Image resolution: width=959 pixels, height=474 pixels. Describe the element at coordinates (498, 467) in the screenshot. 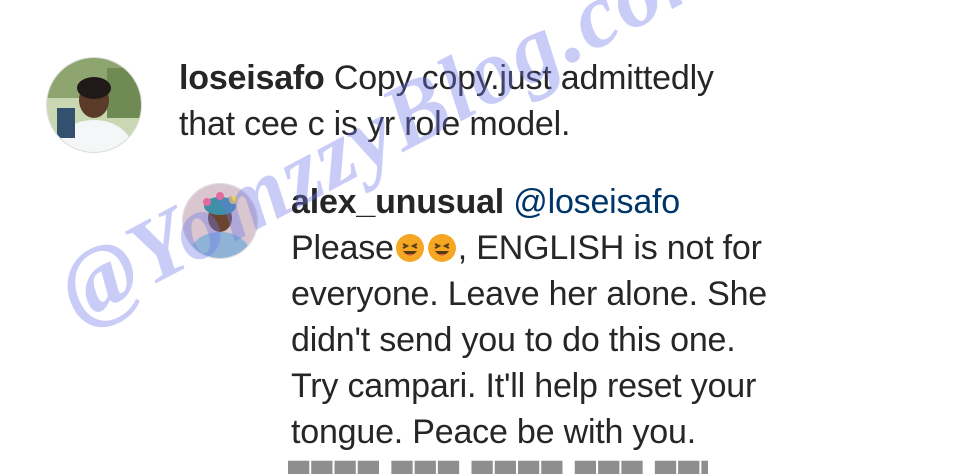

I see `cut-off-meta-row: ▀▀▀▀ ▀▀▀ ▀▀▀▀ ▀▀▀ ▀▀▀▀` at that location.